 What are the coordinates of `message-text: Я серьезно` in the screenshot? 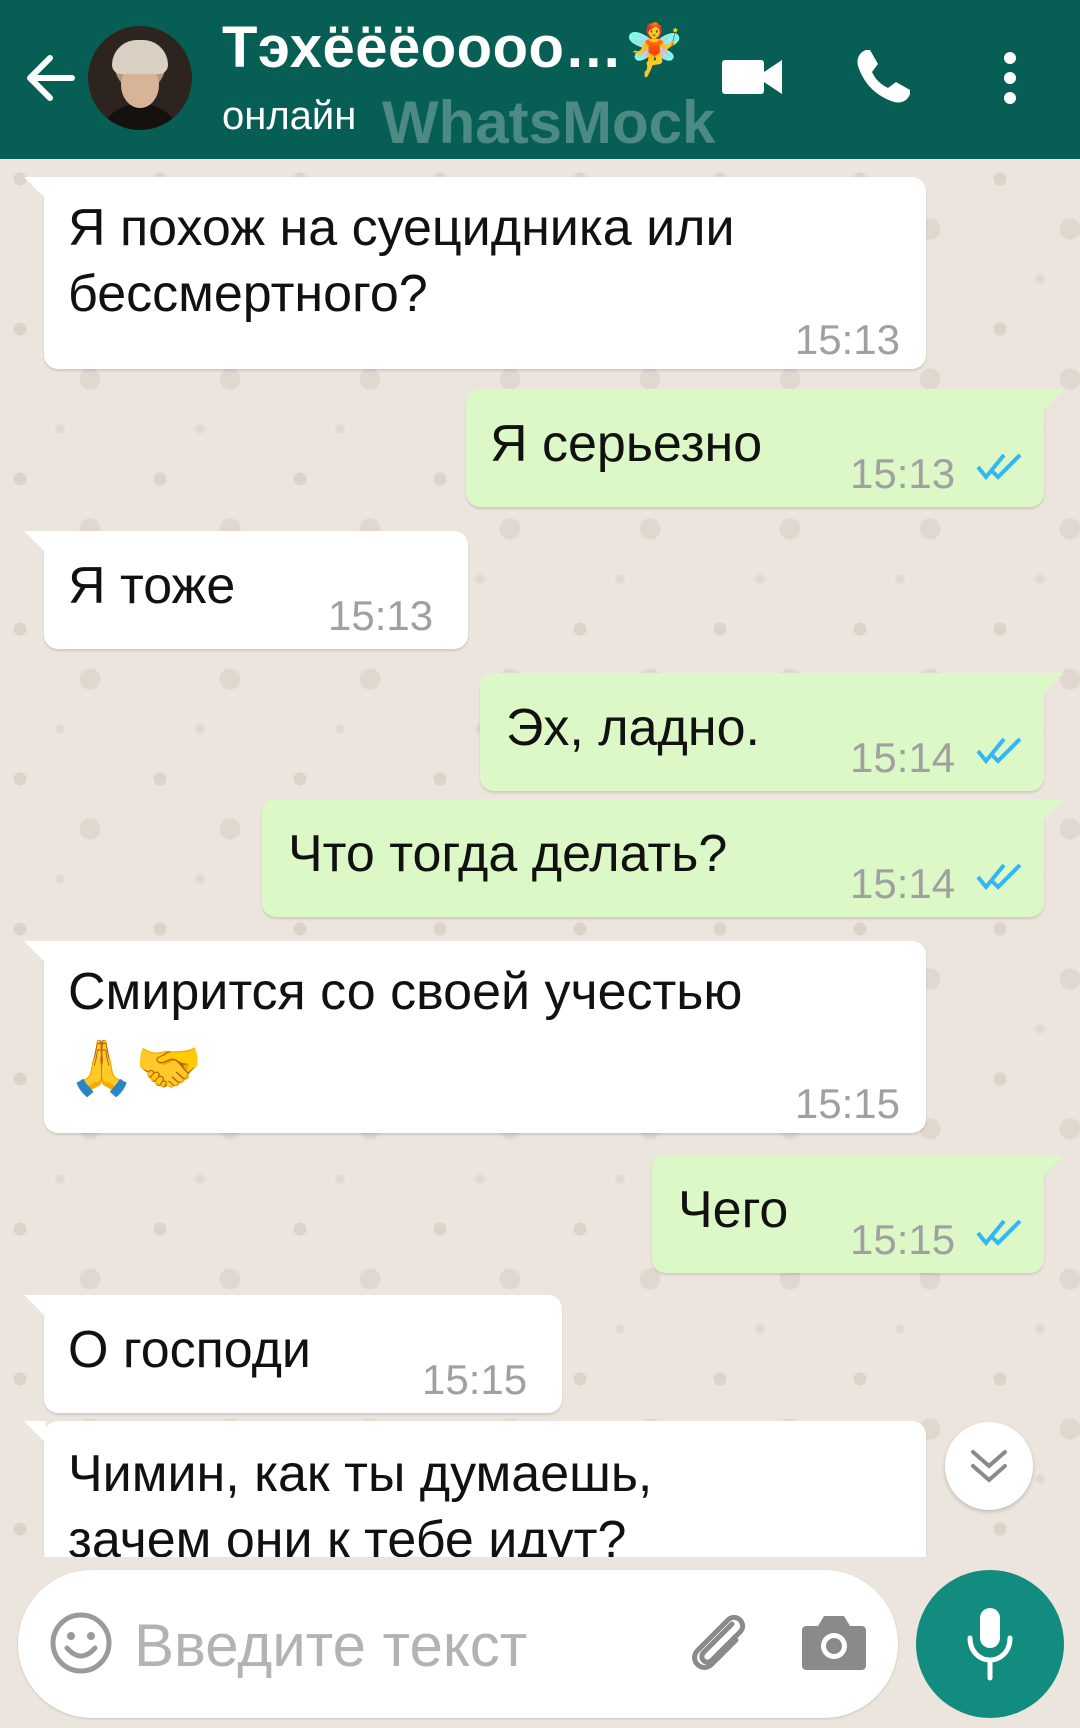 It's located at (626, 444).